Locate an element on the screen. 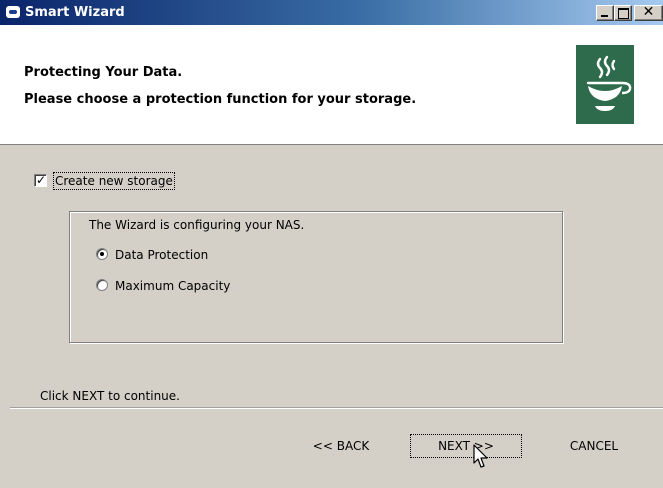 The width and height of the screenshot is (663, 488). page-title: Protecting Your Data. is located at coordinates (103, 72).